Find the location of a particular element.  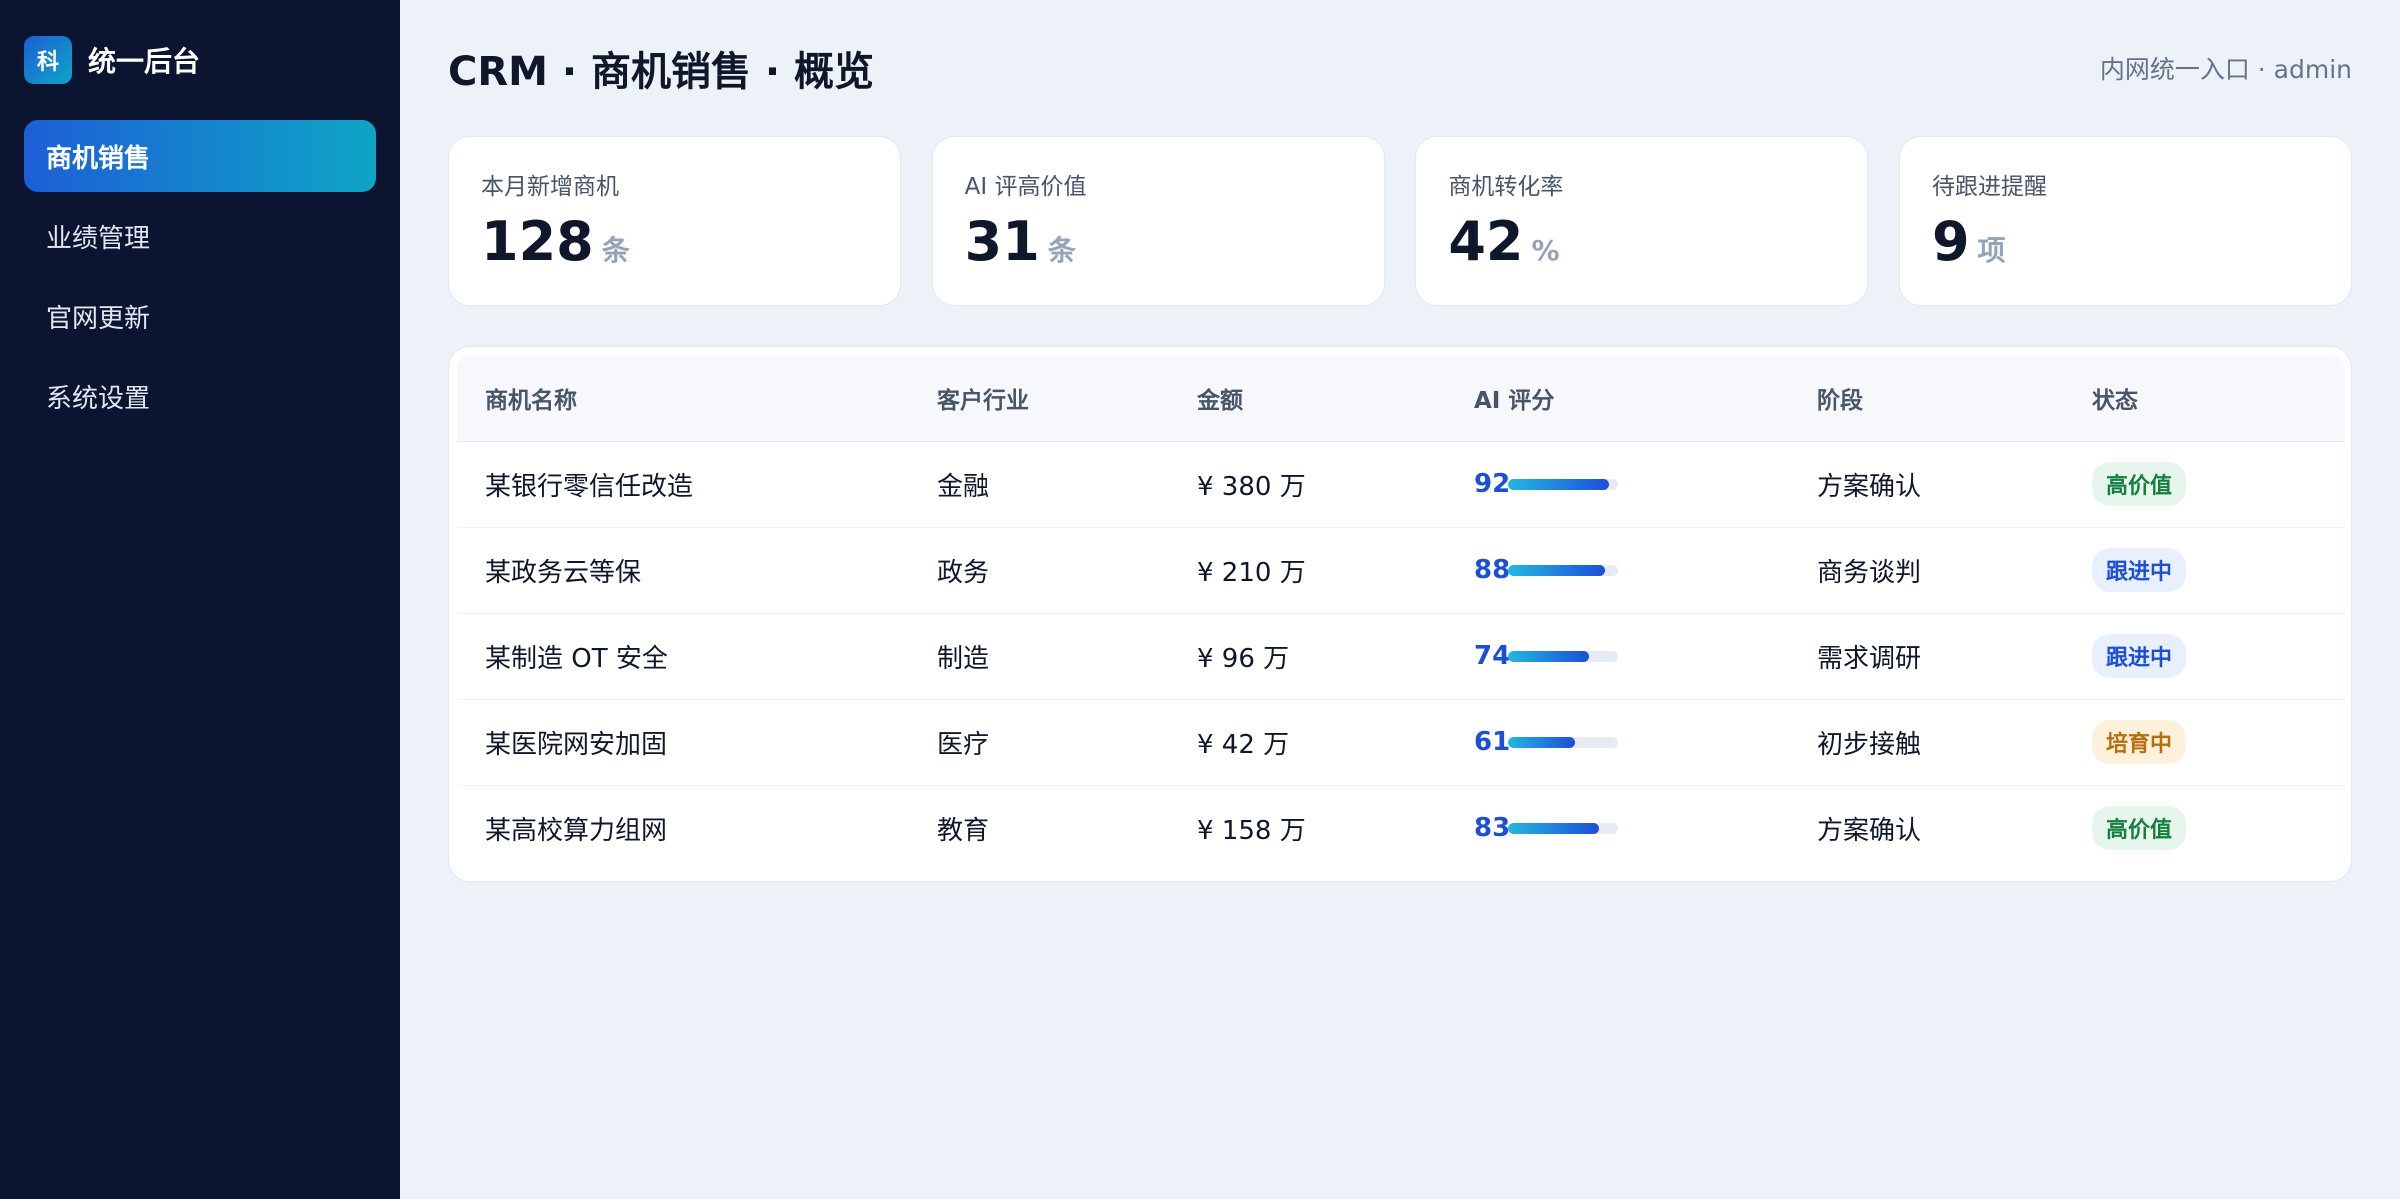

stat-label: 本月新增商机 is located at coordinates (550, 187).